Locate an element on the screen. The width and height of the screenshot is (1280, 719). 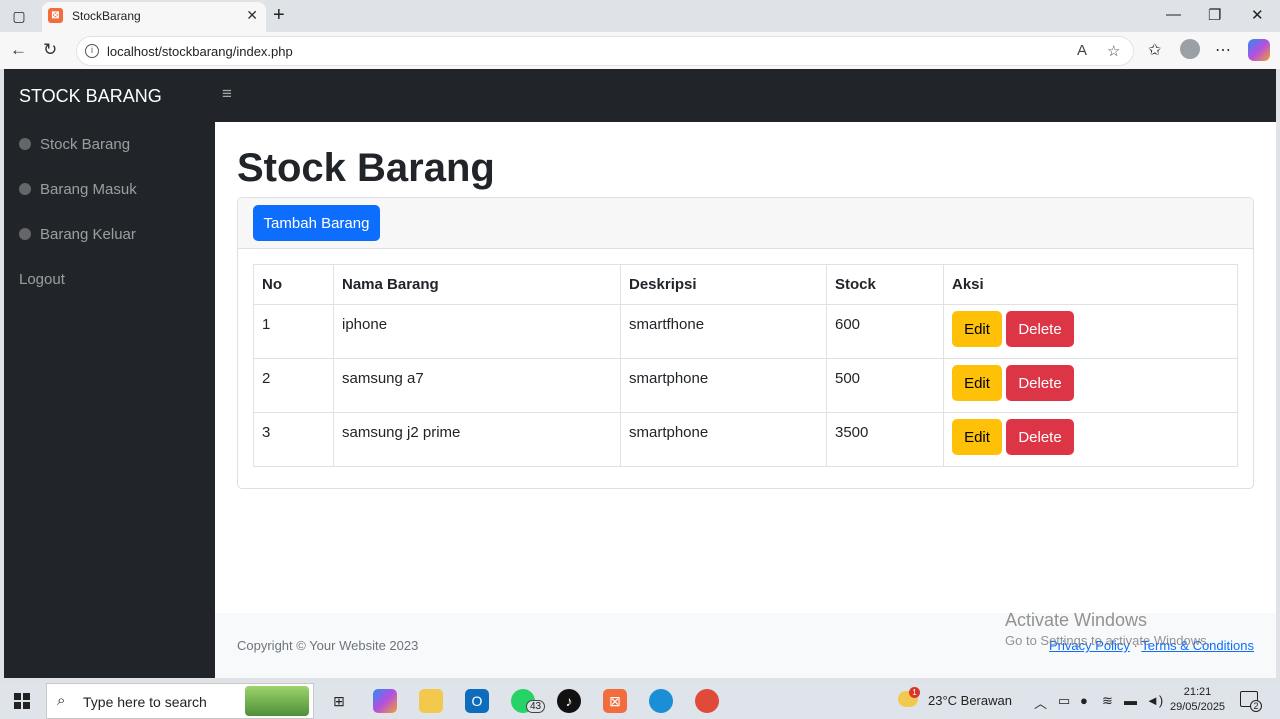
windows-start-icon is located at coordinates (22, 701).